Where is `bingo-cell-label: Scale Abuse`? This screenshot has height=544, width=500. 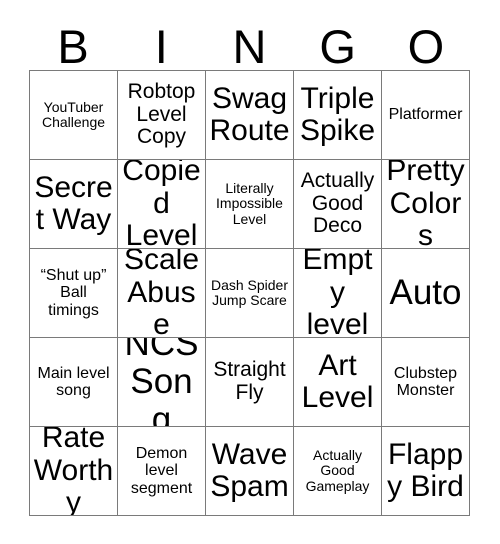 bingo-cell-label: Scale Abuse is located at coordinates (161, 293).